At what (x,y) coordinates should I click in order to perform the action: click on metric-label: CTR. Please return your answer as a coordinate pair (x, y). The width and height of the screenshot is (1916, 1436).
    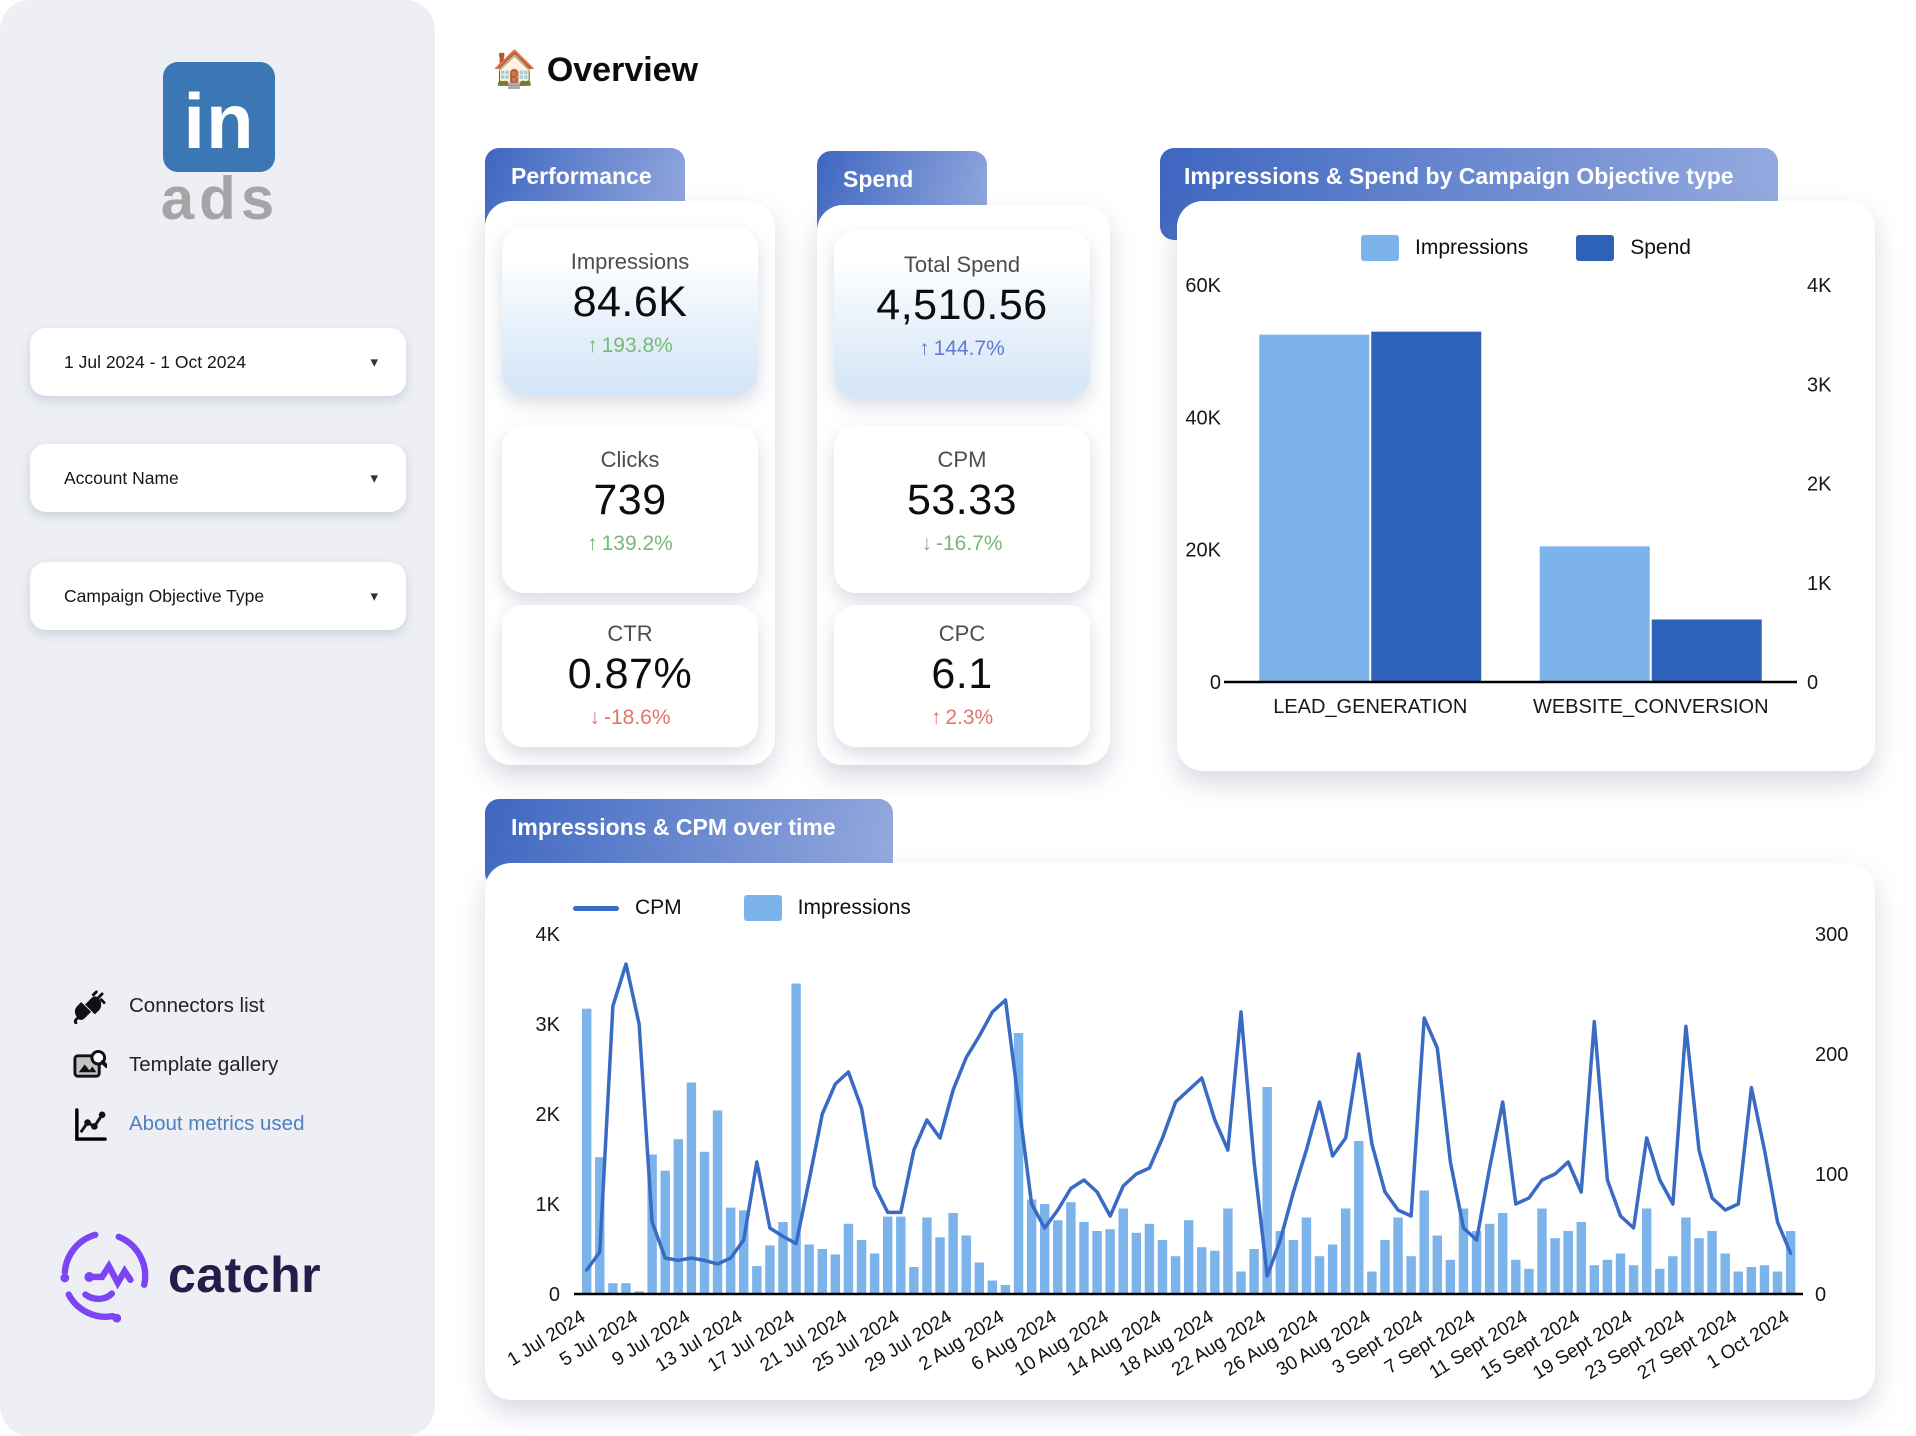
    Looking at the image, I should click on (630, 633).